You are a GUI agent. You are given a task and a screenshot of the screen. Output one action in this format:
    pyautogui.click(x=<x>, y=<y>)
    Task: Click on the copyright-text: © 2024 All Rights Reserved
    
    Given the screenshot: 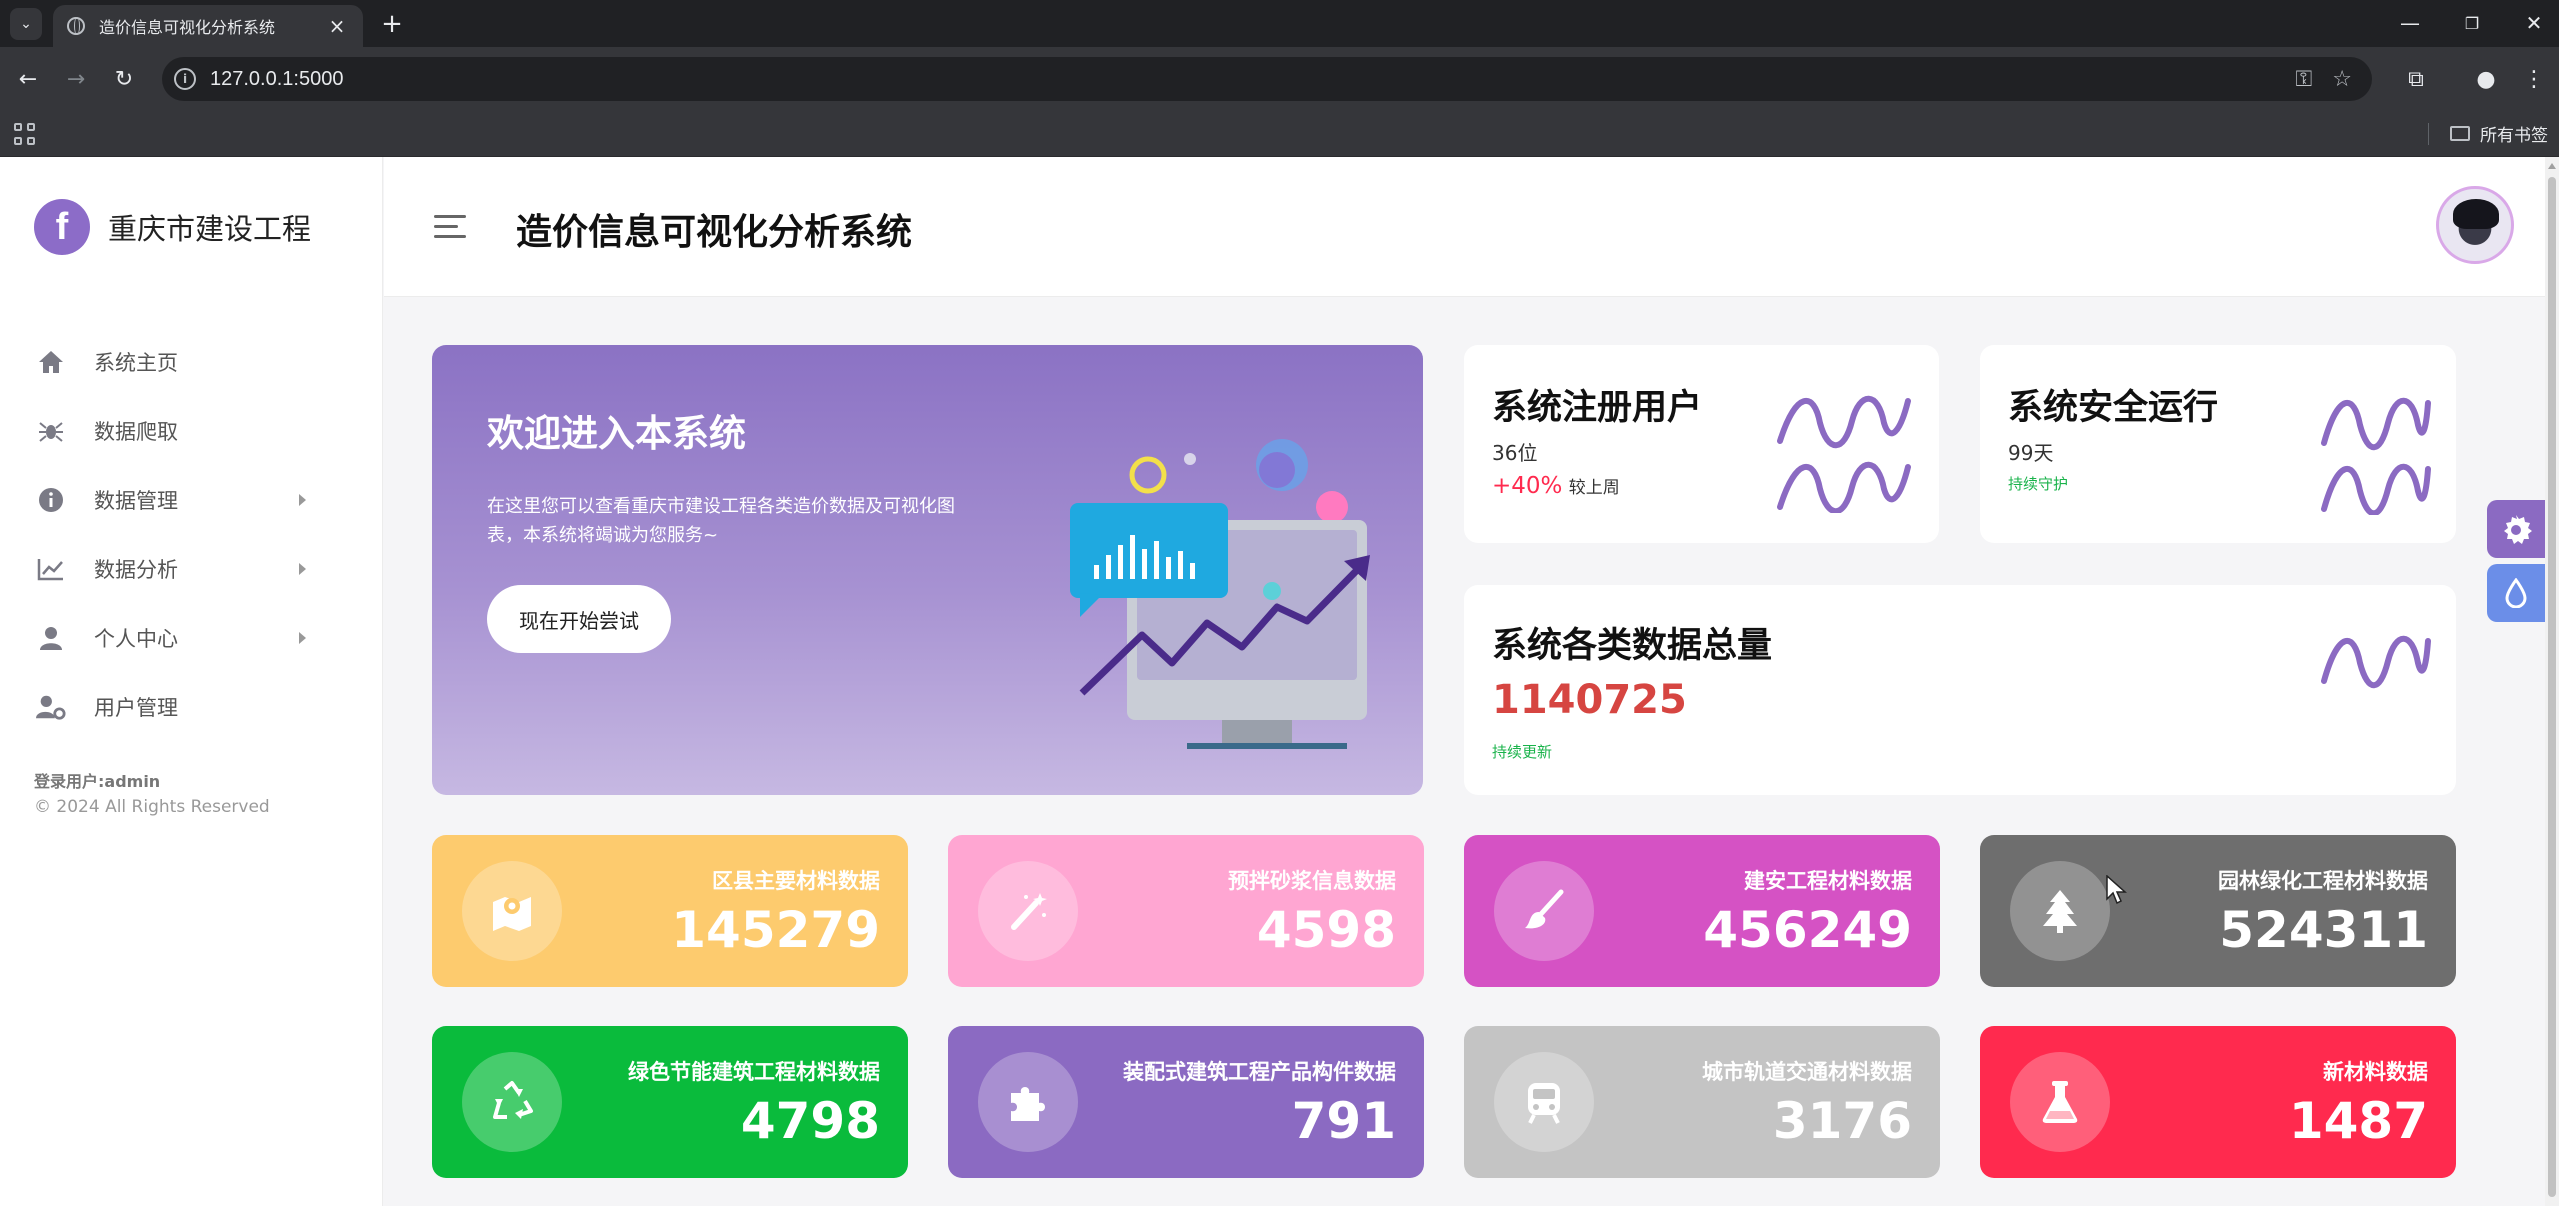 What is the action you would take?
    pyautogui.click(x=152, y=807)
    